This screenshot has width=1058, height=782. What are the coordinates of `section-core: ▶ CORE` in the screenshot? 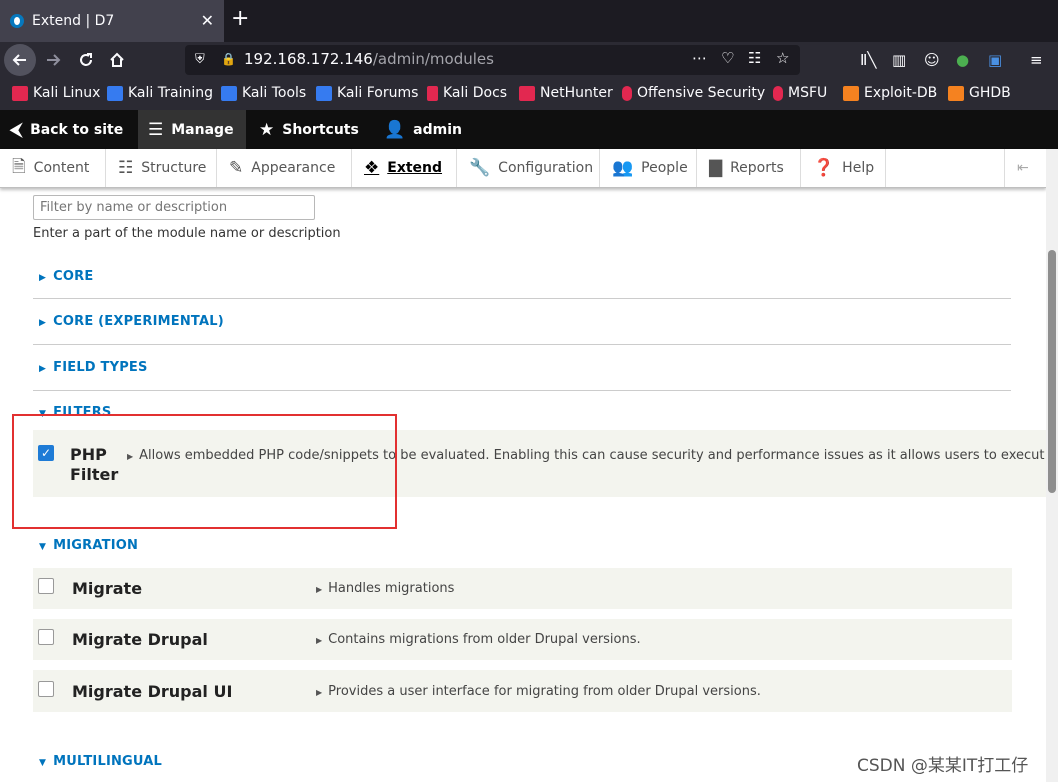 It's located at (66, 276).